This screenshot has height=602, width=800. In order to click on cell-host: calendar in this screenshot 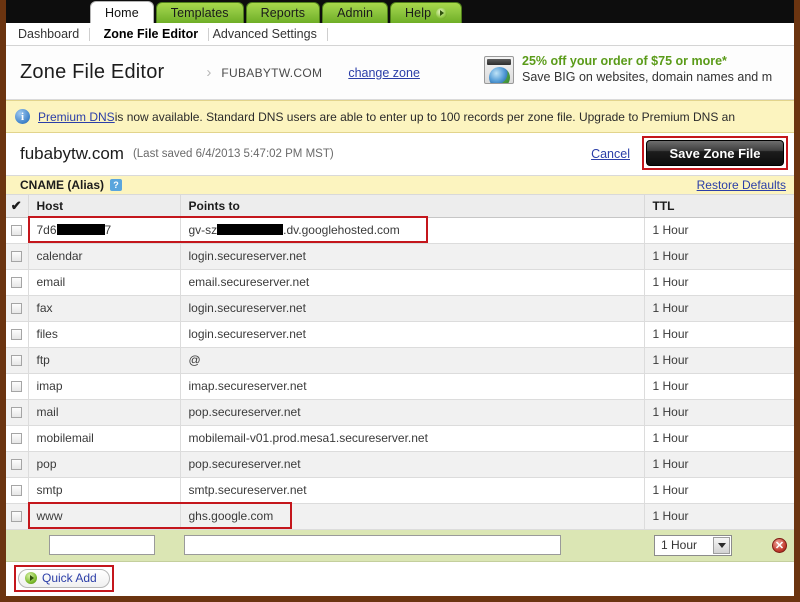, I will do `click(104, 256)`.